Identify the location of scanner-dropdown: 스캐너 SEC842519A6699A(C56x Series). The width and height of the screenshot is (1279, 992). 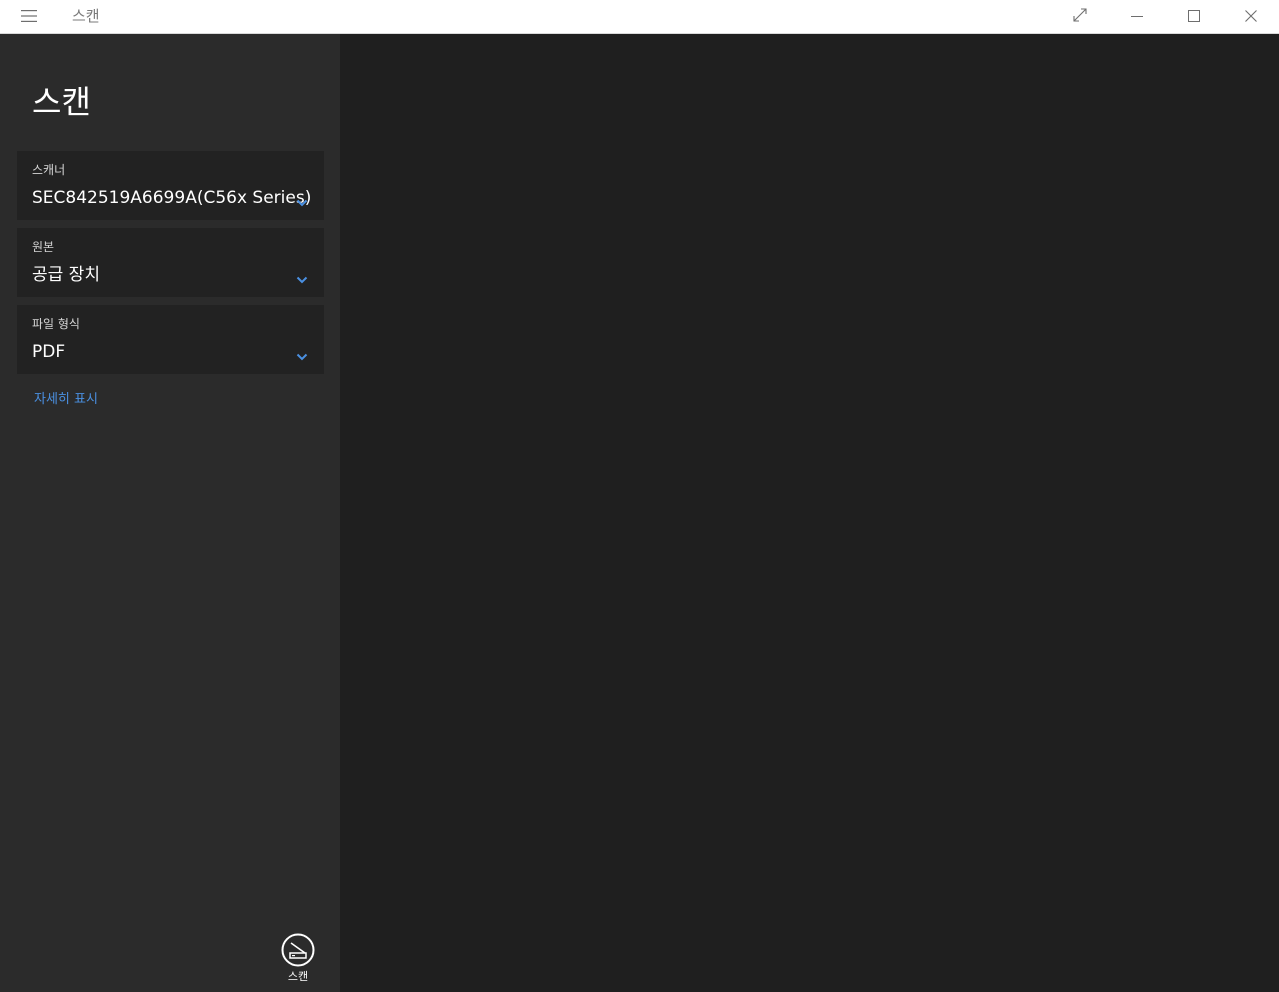
(170, 185).